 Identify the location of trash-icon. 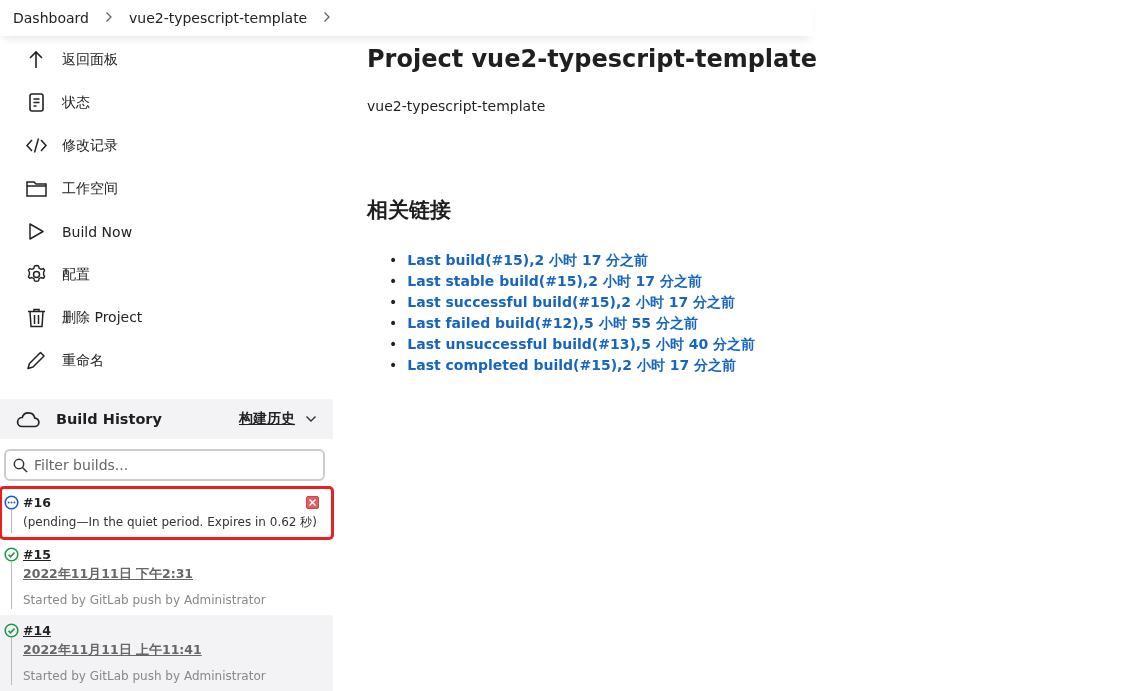
(36, 317).